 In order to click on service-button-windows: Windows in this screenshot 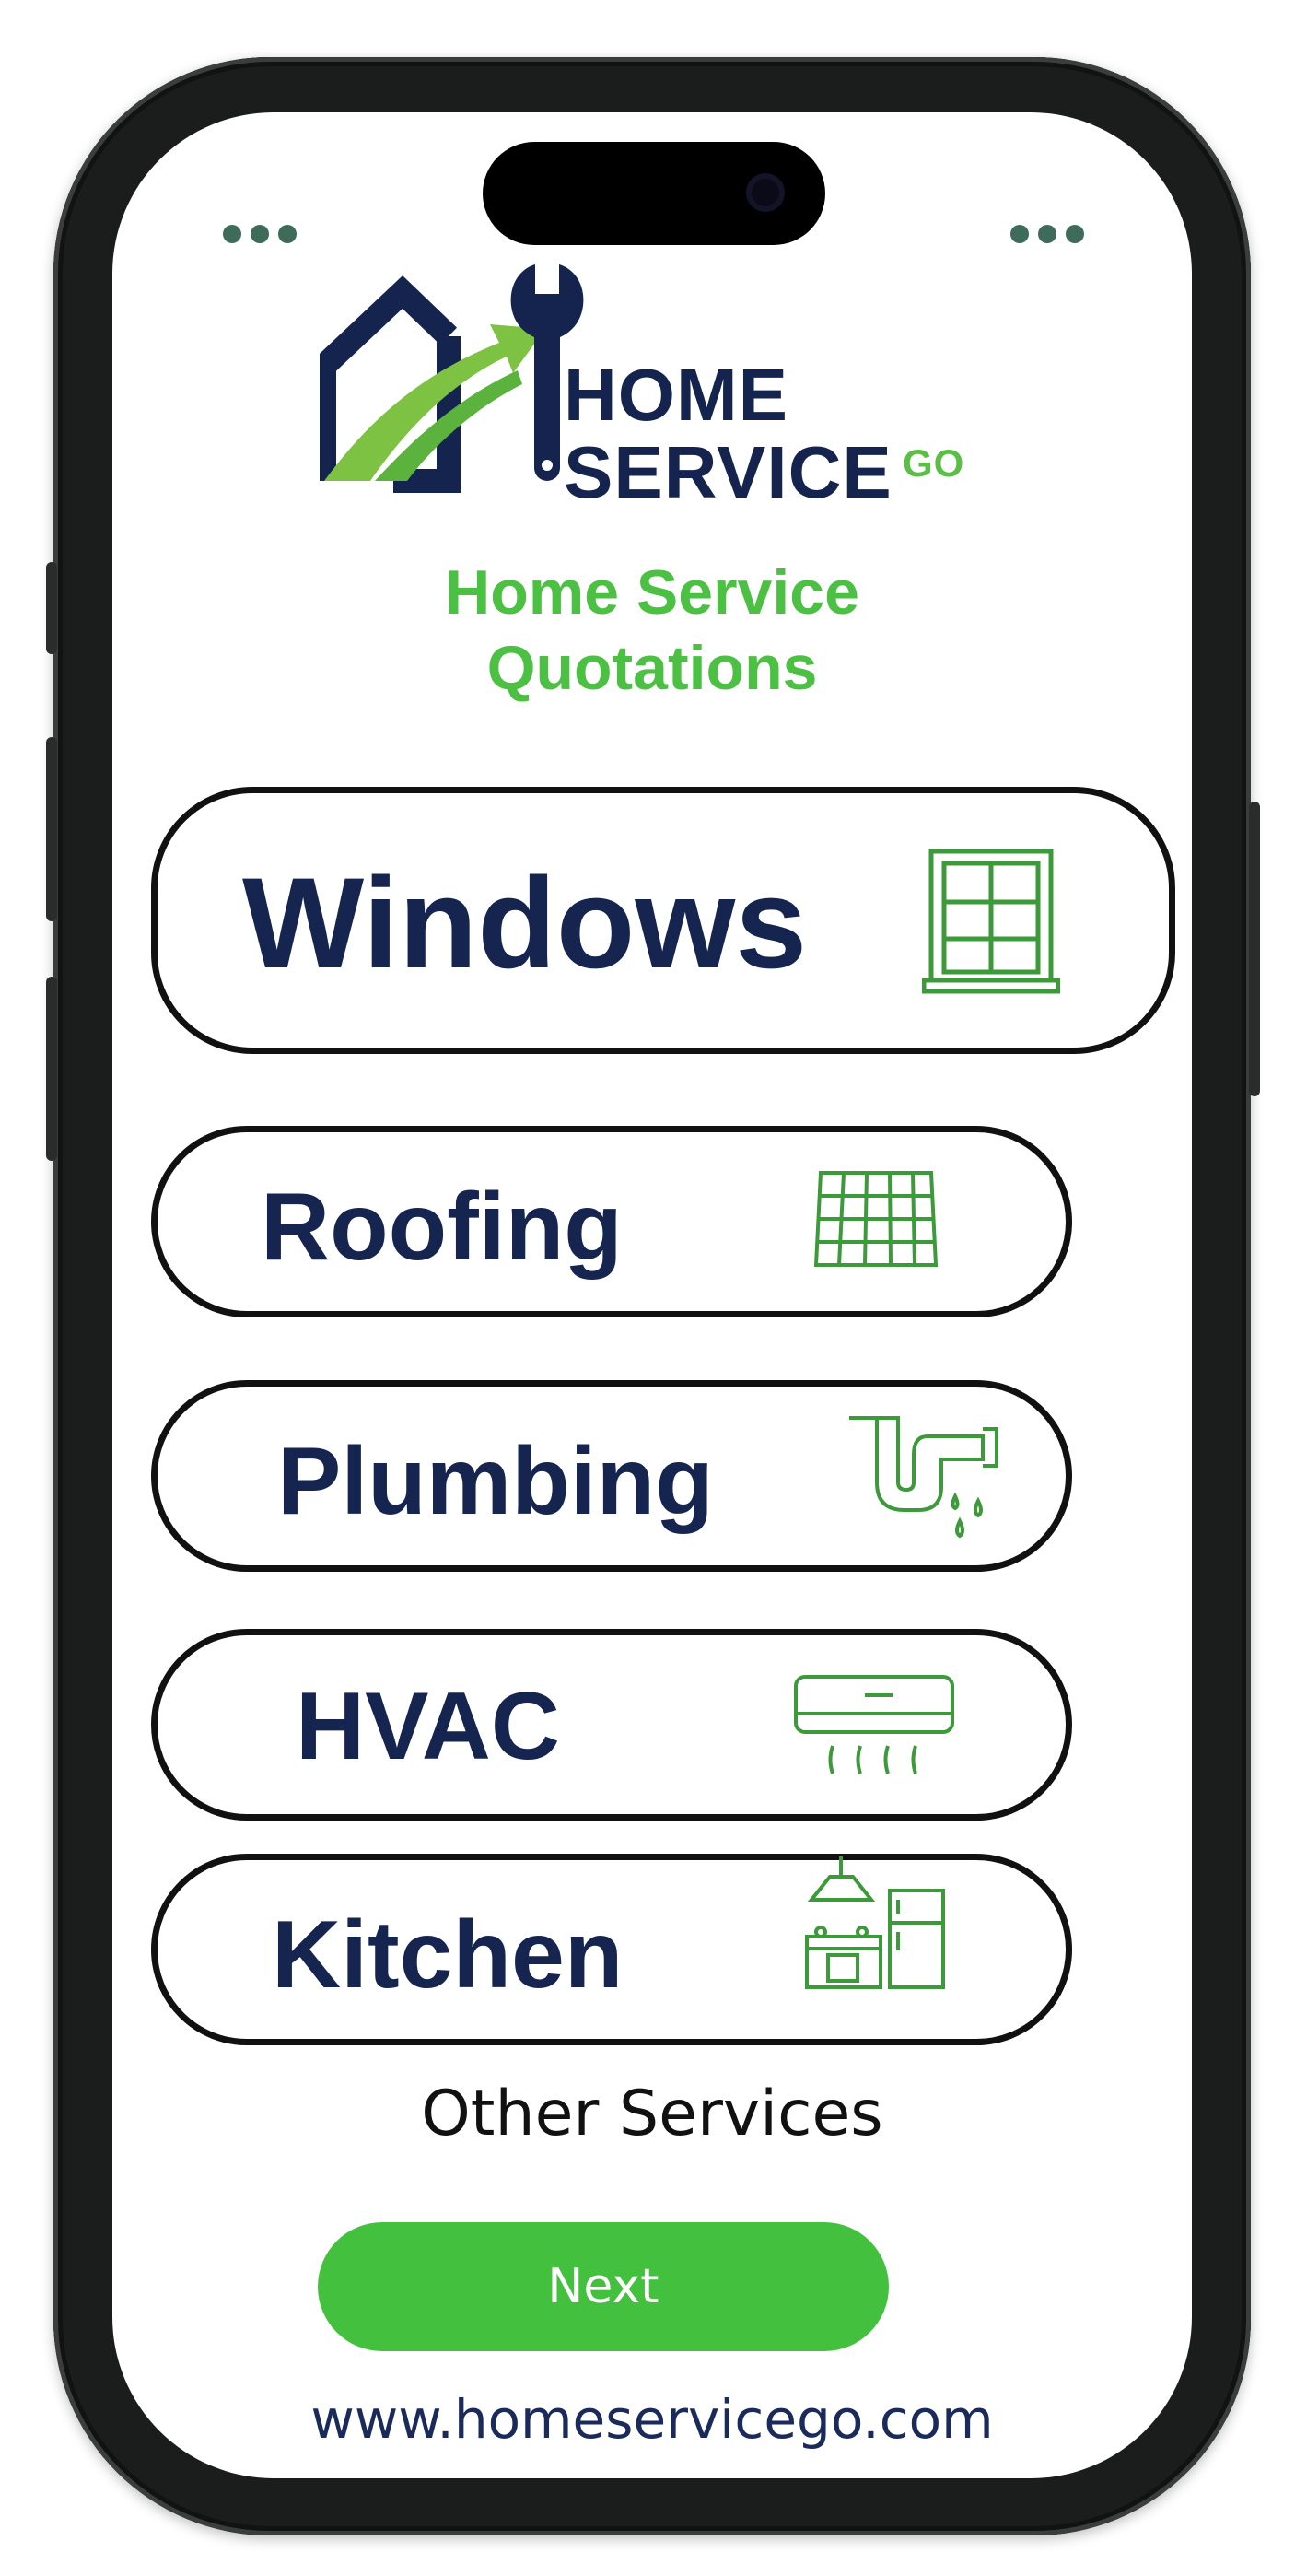, I will do `click(663, 920)`.